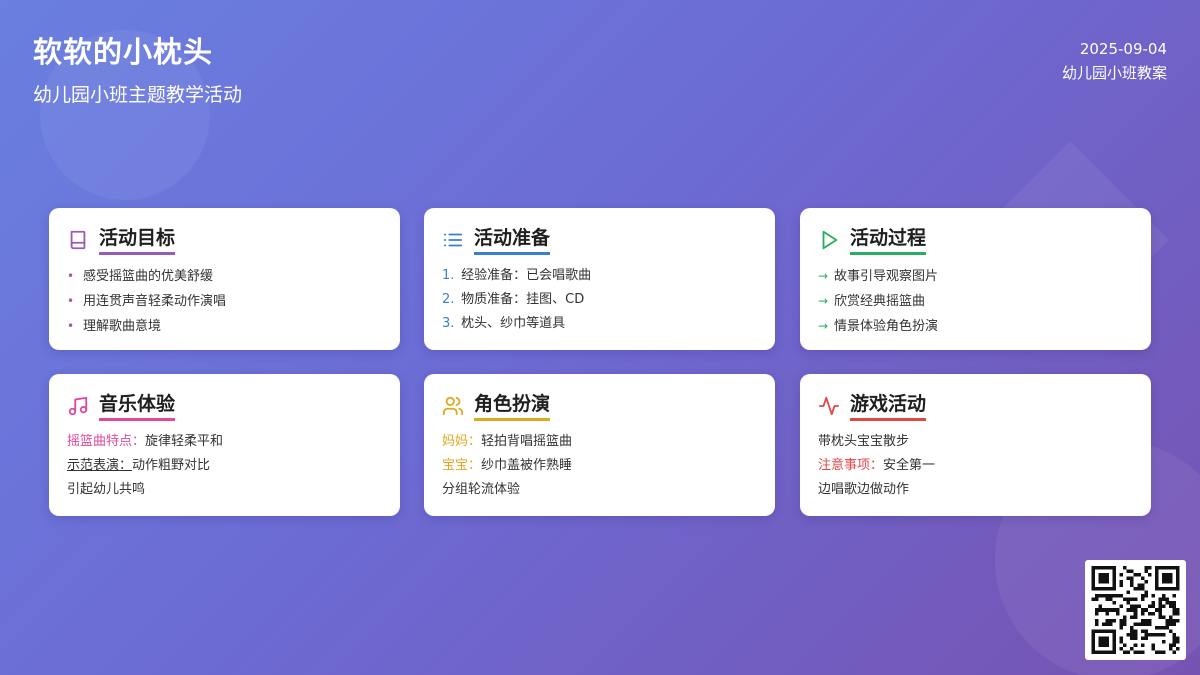  I want to click on list-item-text: 边唱歌边做动作, so click(864, 489).